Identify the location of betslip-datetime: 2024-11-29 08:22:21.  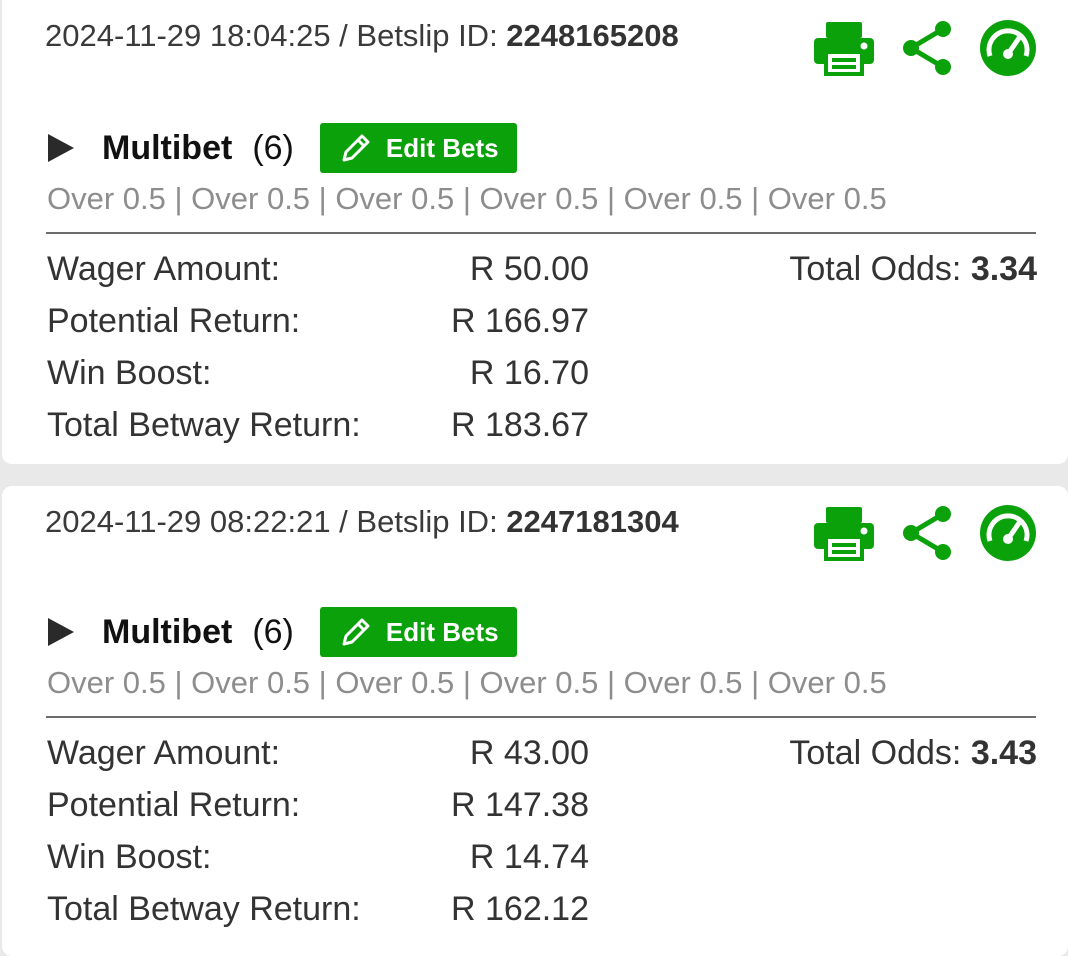
(188, 521).